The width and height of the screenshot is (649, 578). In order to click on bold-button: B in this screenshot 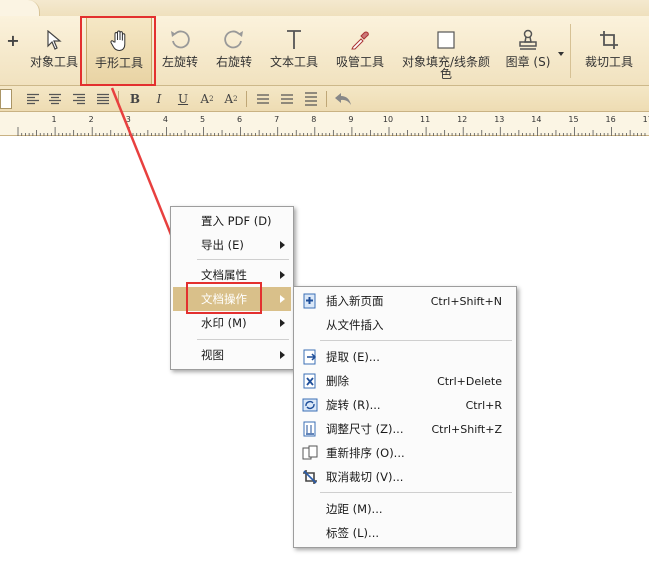, I will do `click(135, 99)`.